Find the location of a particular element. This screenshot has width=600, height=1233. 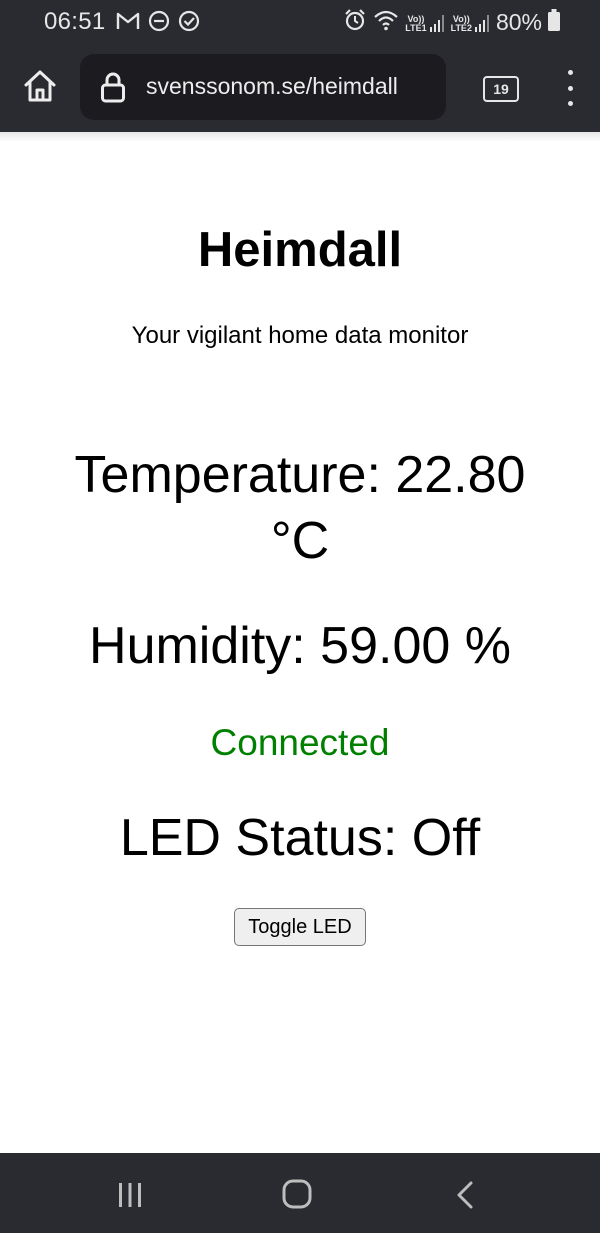

led-status: LED Status: Off is located at coordinates (300, 838).